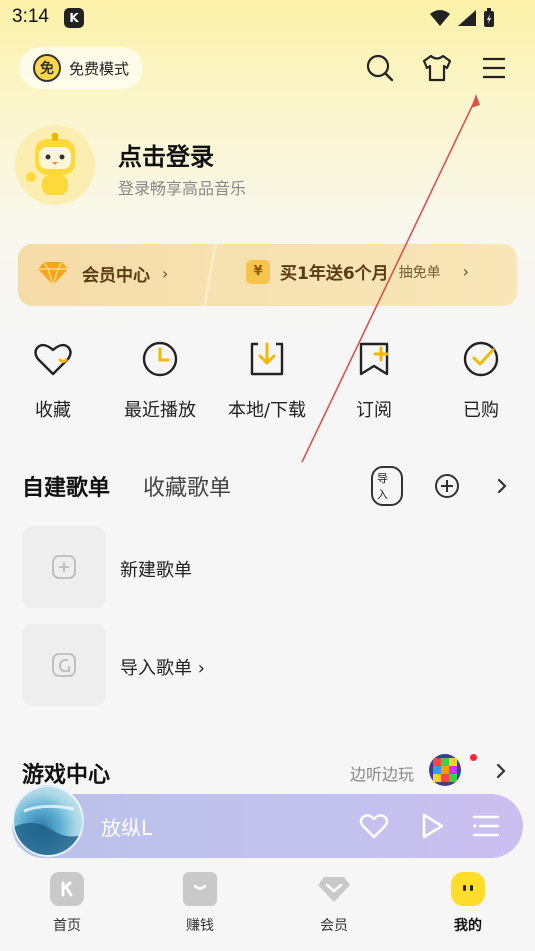 The height and width of the screenshot is (951, 535). I want to click on like-button, so click(374, 826).